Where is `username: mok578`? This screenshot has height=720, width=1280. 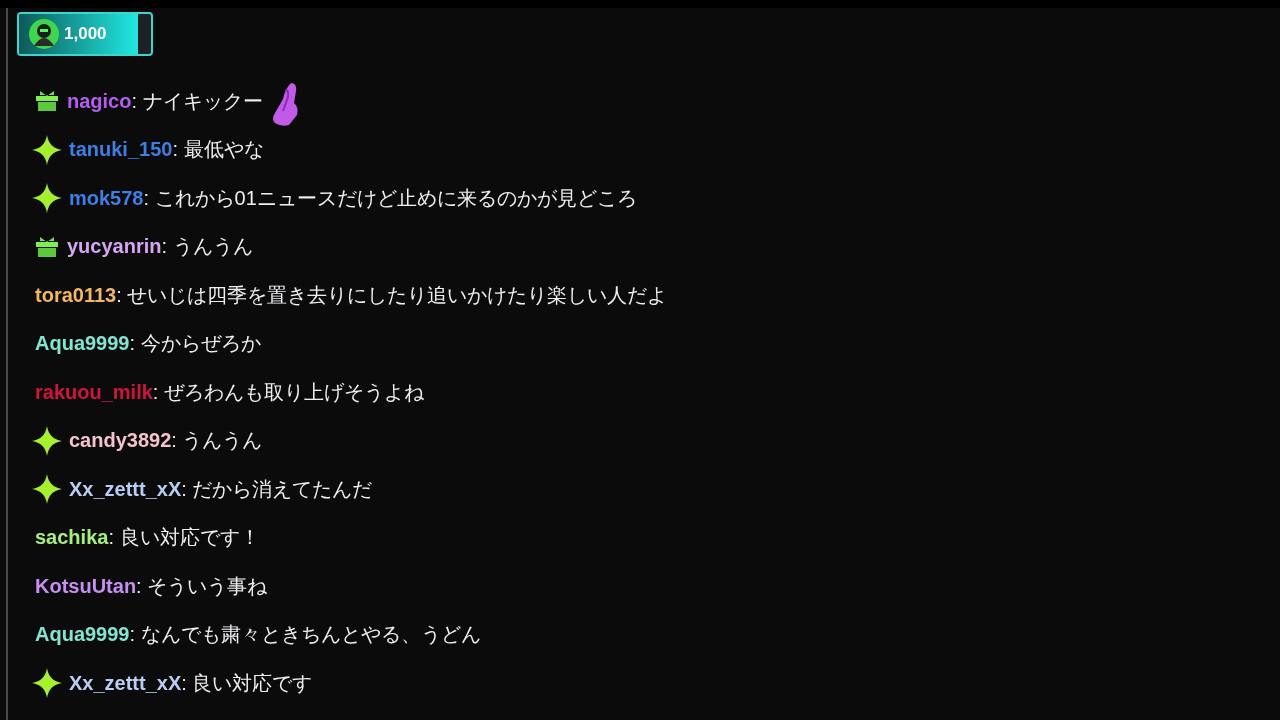 username: mok578 is located at coordinates (106, 198).